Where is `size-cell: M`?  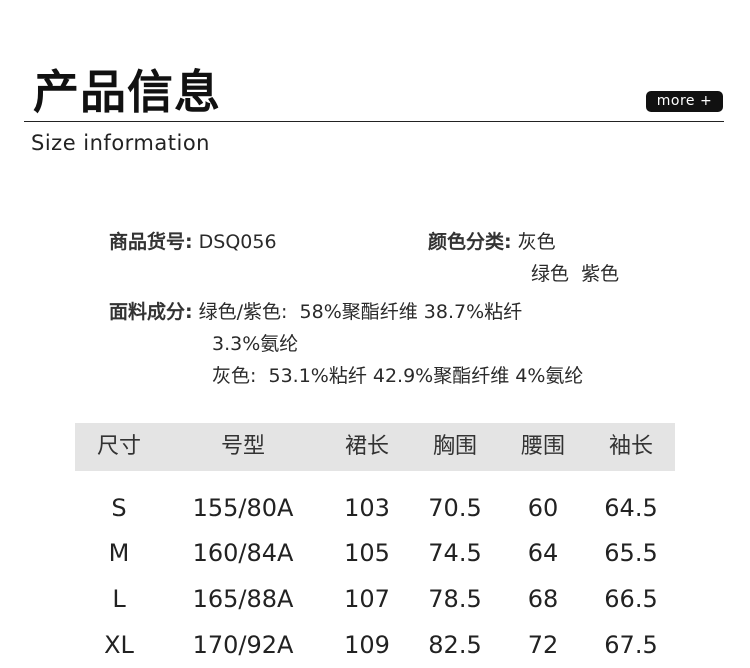
size-cell: M is located at coordinates (119, 553).